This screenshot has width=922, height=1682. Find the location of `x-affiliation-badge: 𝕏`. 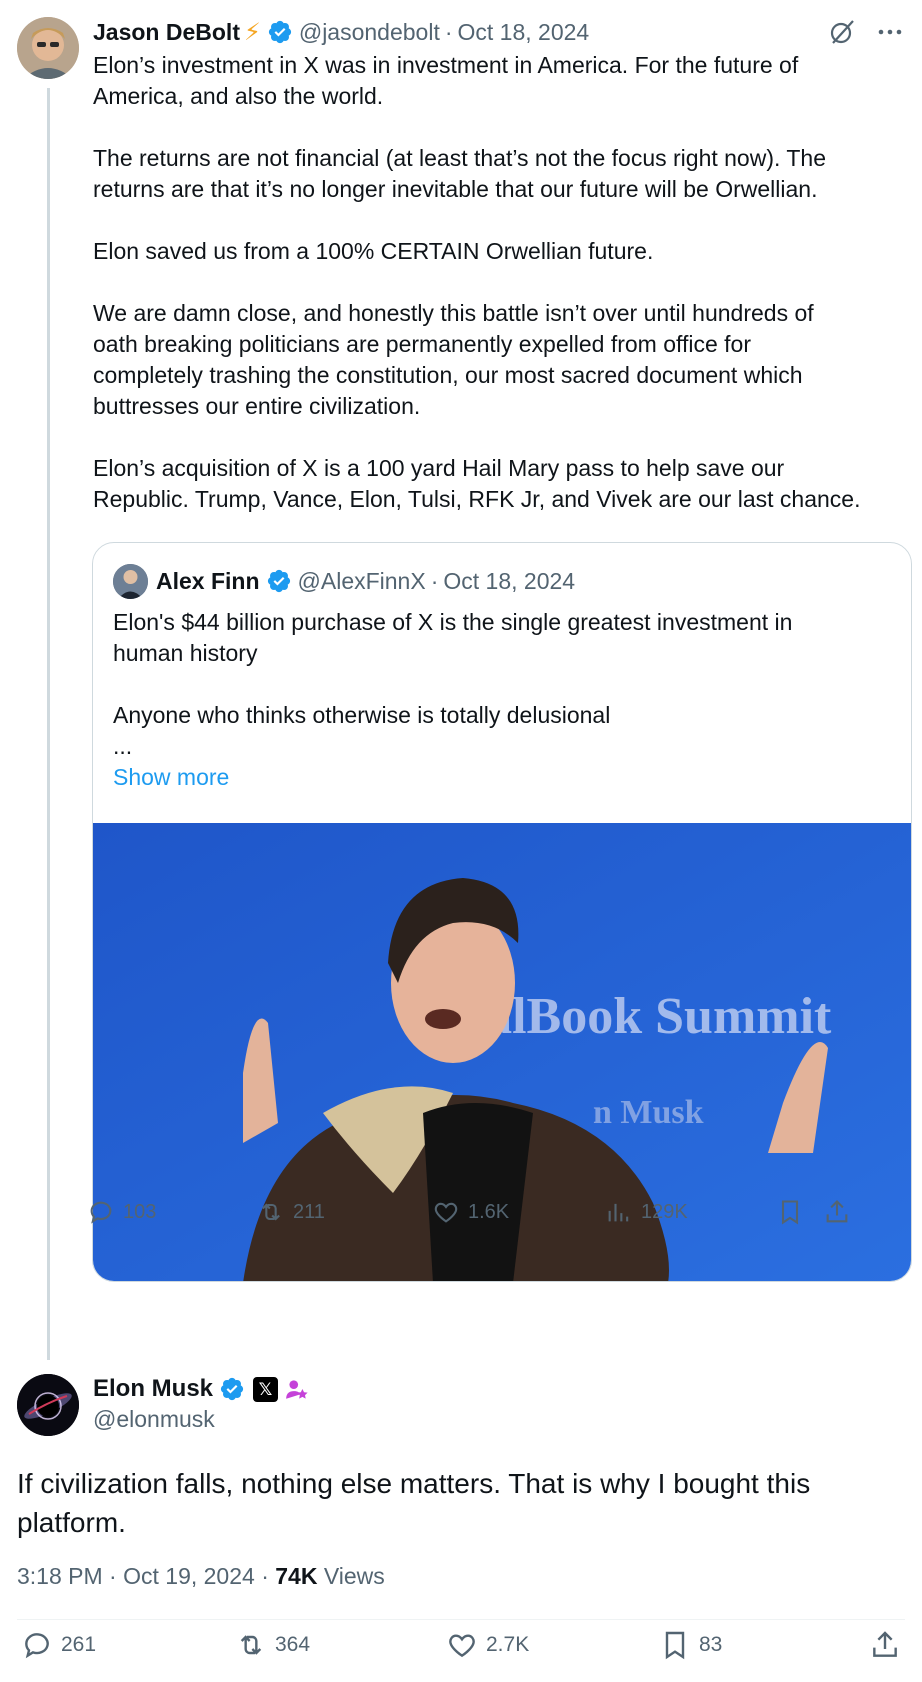

x-affiliation-badge: 𝕏 is located at coordinates (266, 1389).